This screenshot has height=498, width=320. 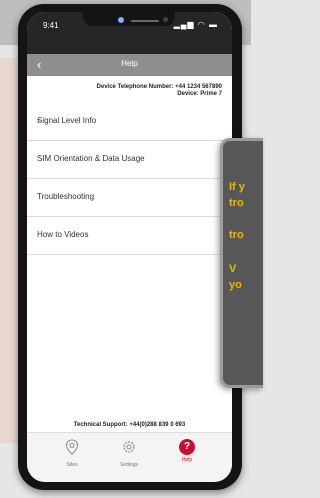 What do you see at coordinates (66, 196) in the screenshot?
I see `menu-item-label: Troubleshooting` at bounding box center [66, 196].